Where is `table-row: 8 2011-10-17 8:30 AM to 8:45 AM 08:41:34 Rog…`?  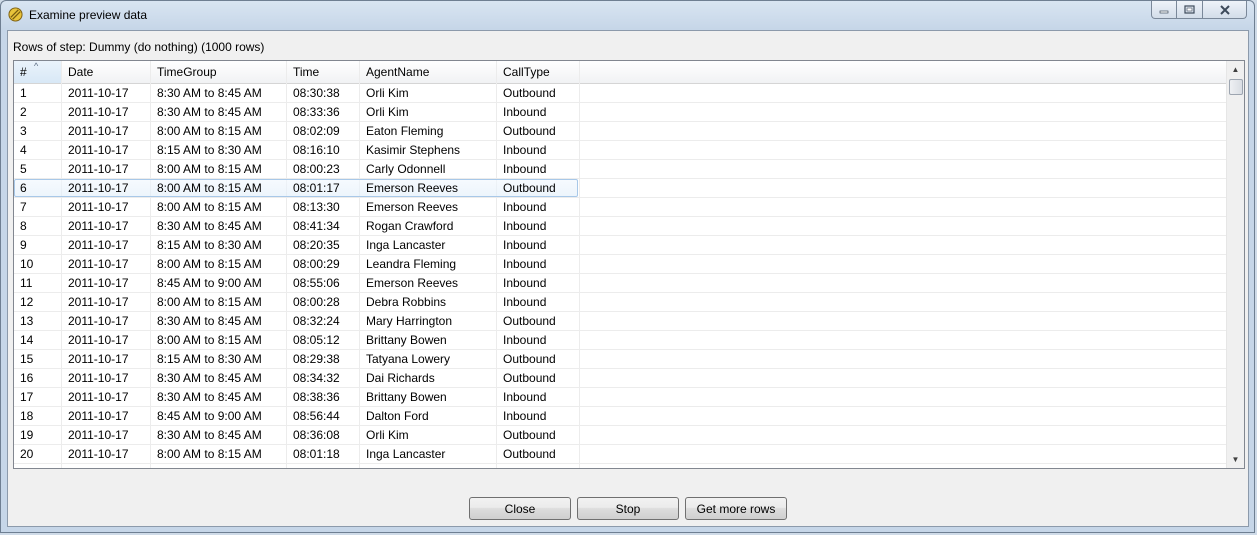
table-row: 8 2011-10-17 8:30 AM to 8:45 AM 08:41:34 Rog… is located at coordinates (621, 226).